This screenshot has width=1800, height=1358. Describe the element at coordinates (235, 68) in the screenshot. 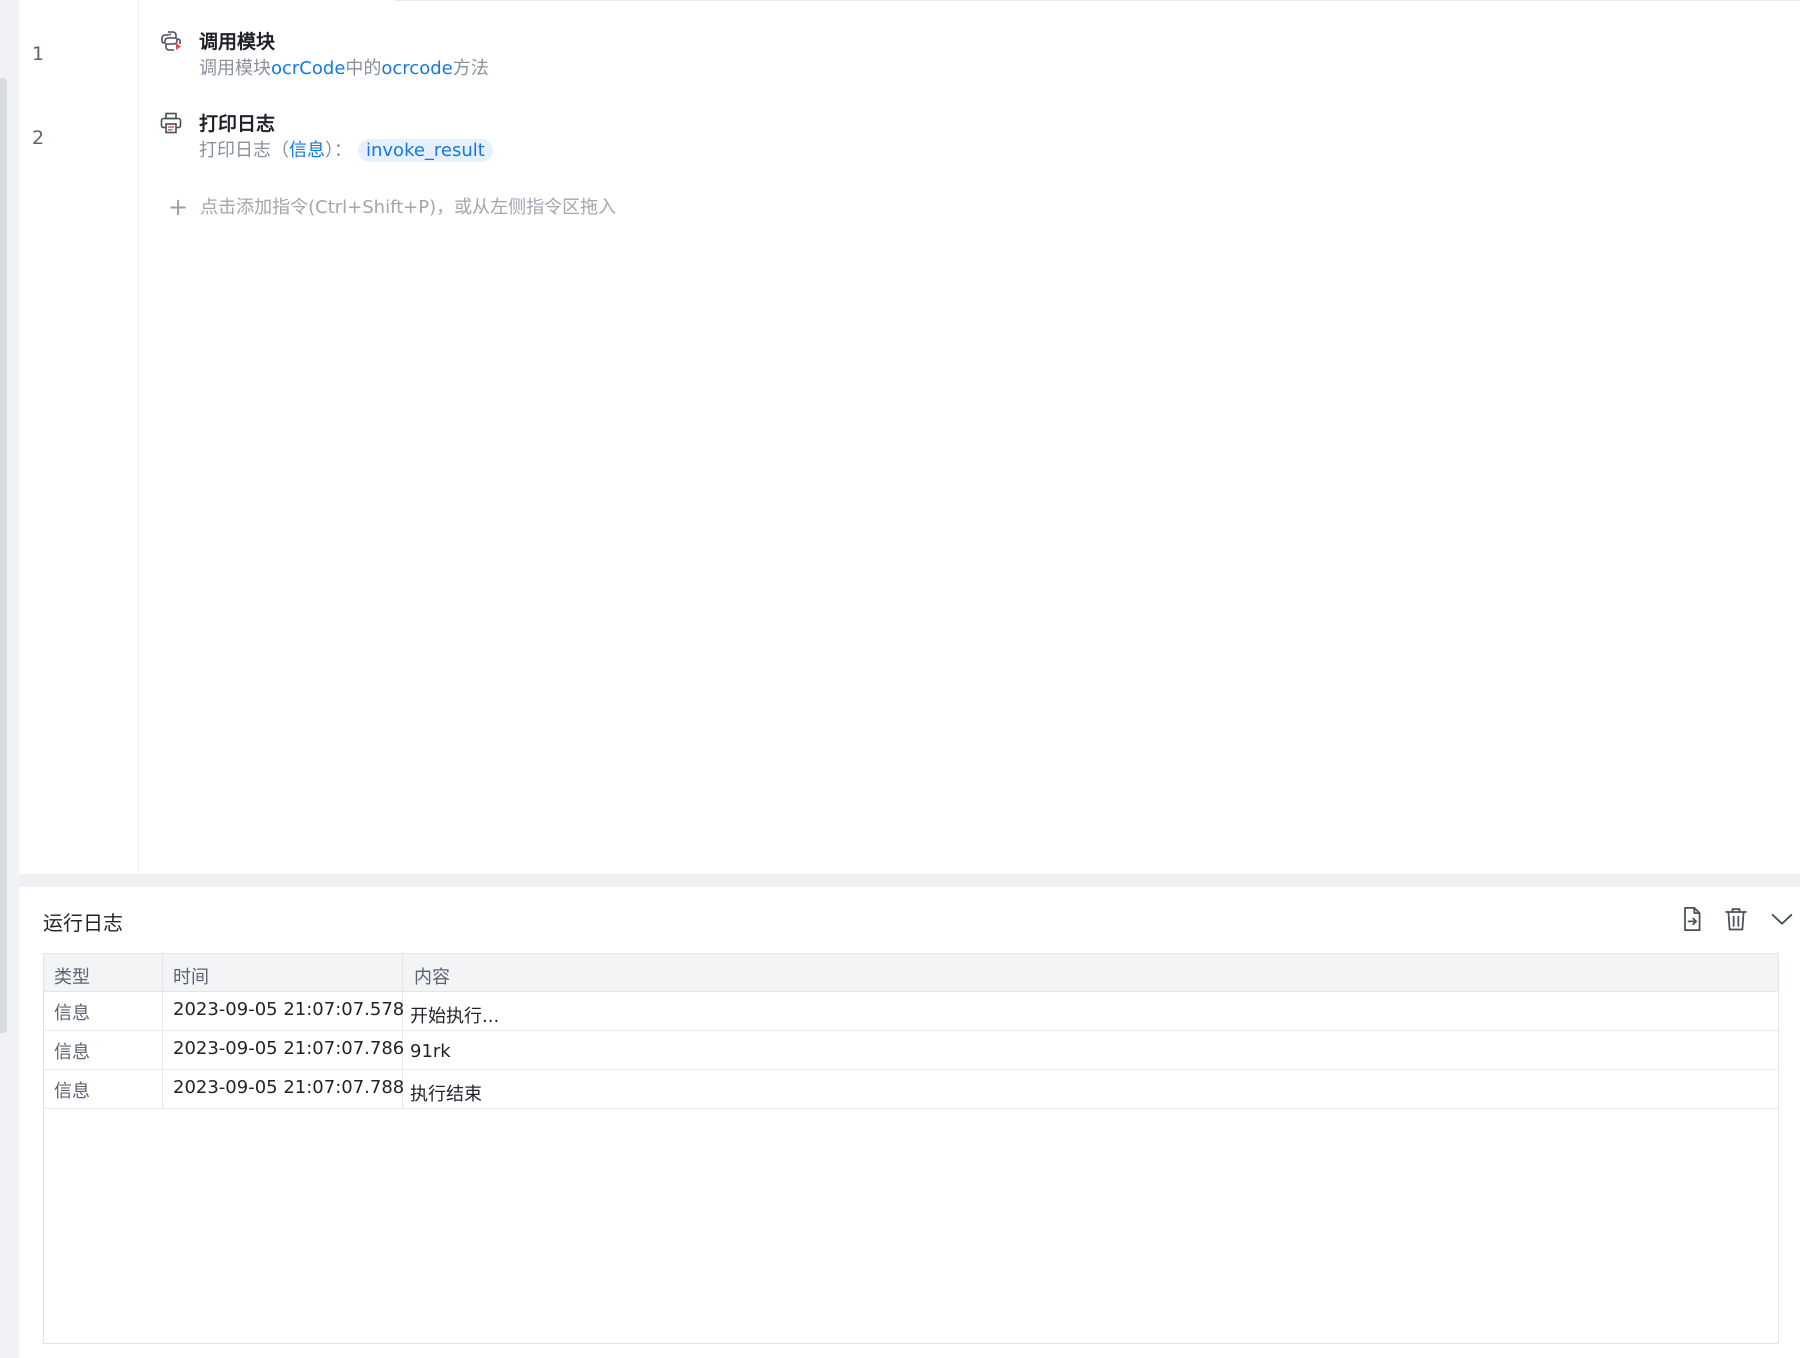

I see `desc-prefix: 调用模块` at that location.